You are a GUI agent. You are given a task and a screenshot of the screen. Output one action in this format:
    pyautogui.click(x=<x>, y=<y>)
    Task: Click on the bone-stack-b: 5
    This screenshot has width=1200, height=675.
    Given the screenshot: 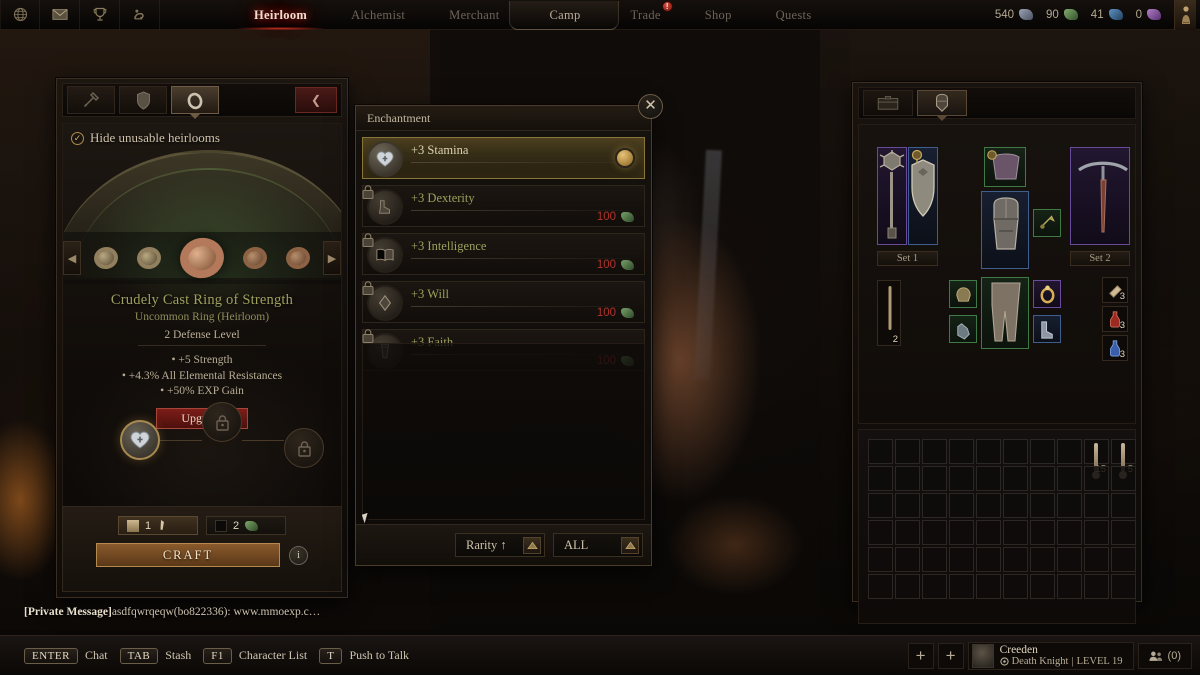 What is the action you would take?
    pyautogui.click(x=1123, y=459)
    